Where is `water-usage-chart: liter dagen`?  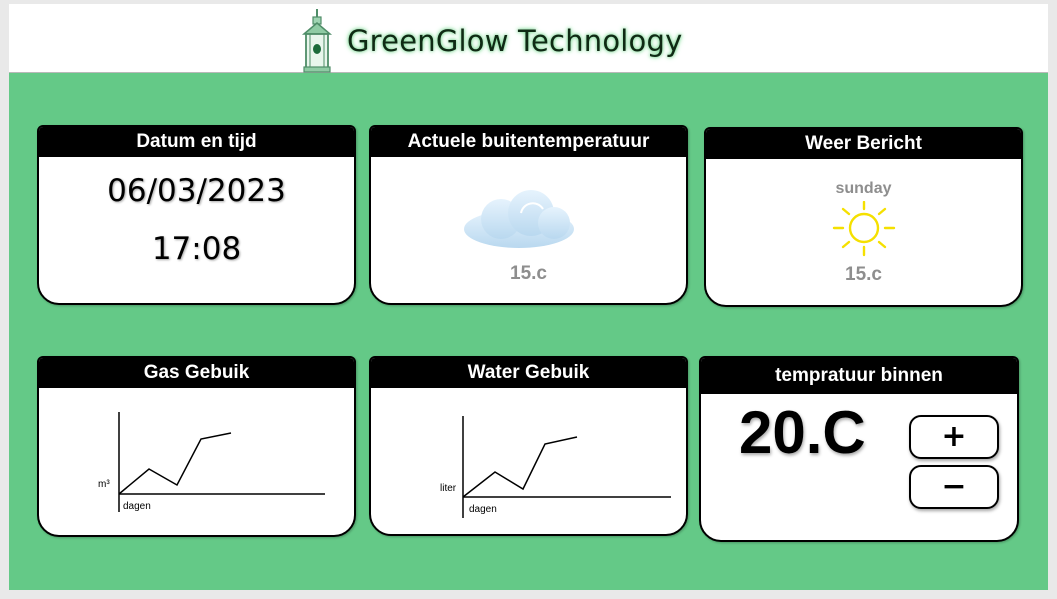 water-usage-chart: liter dagen is located at coordinates (555, 467).